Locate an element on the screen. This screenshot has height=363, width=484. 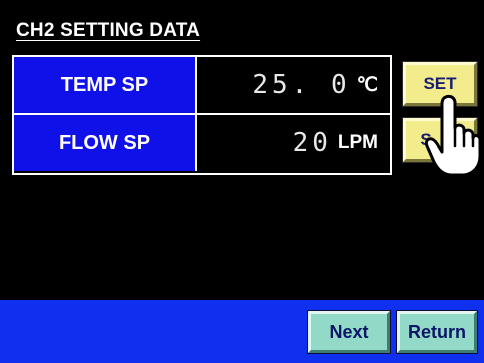
temp-sp-unit: ℃ is located at coordinates (367, 85).